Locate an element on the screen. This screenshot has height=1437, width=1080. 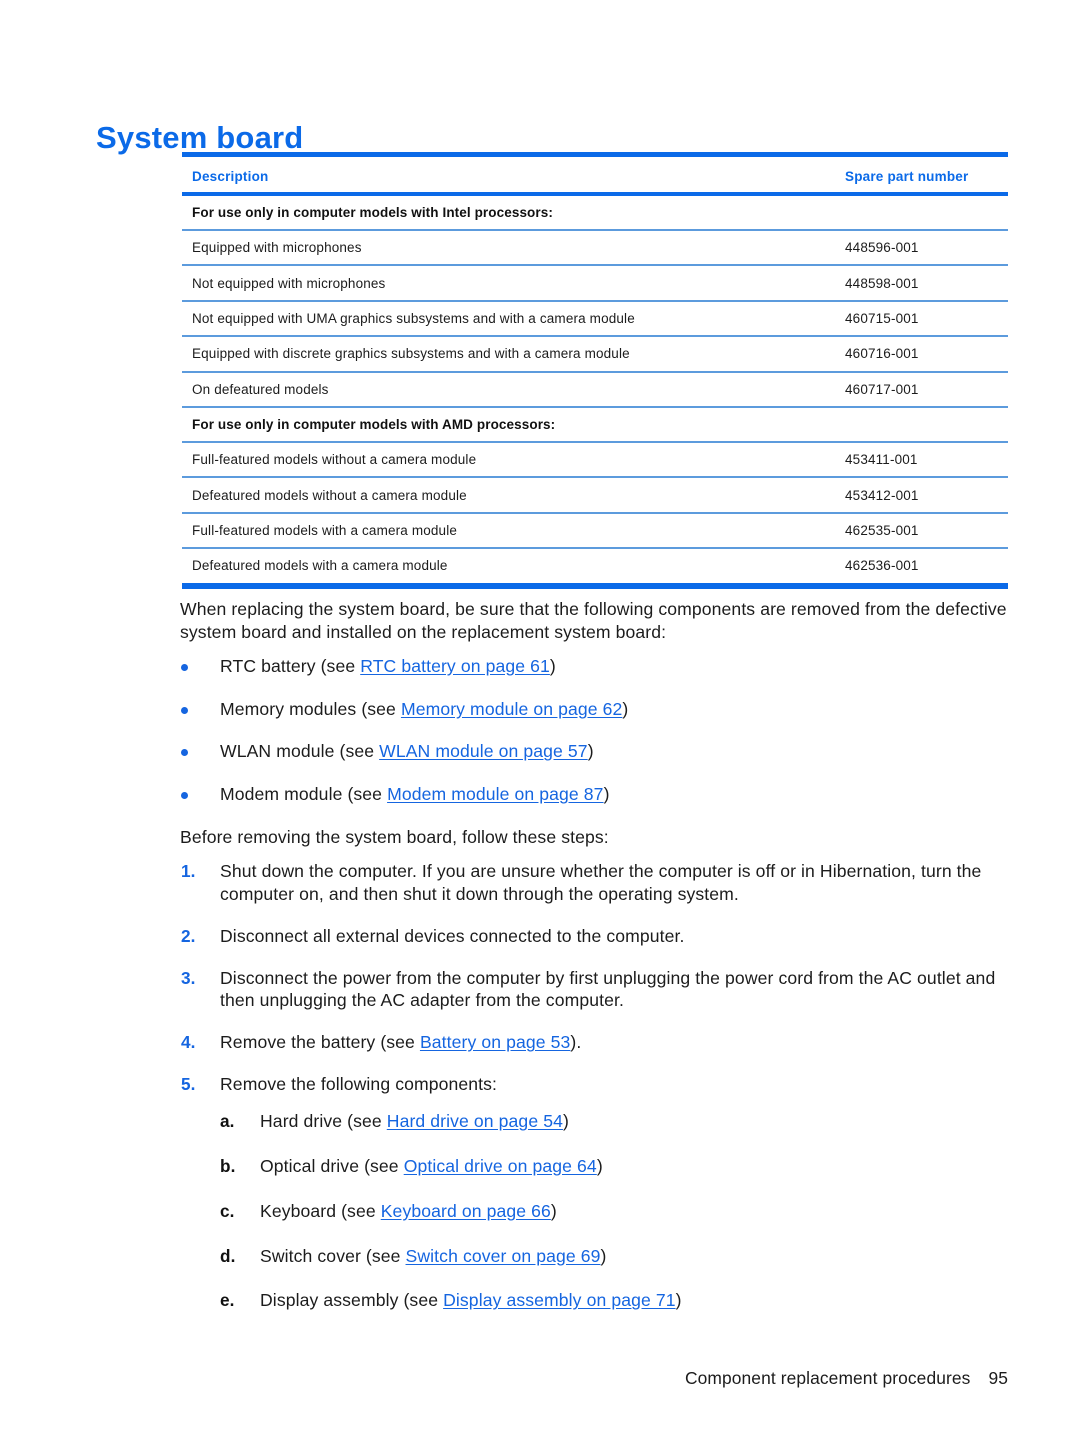
row-description: Defeatured models with a camera module is located at coordinates (507, 568).